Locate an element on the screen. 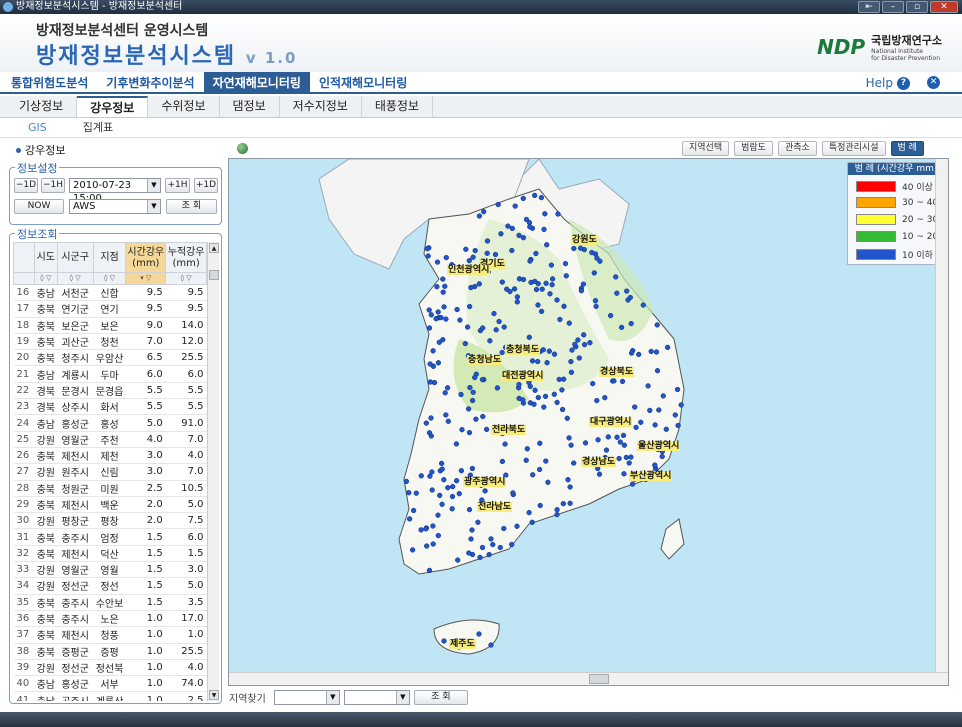 This screenshot has height=727, width=962. tab-weather: 기상정보 is located at coordinates (42, 106).